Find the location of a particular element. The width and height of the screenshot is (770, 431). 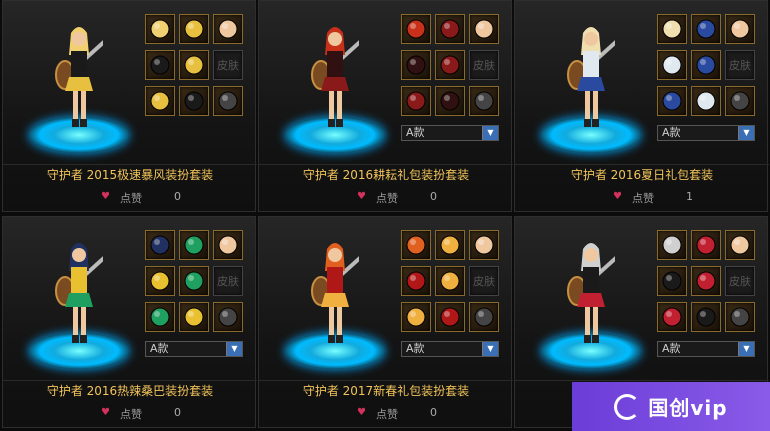

like-count: 1 is located at coordinates (689, 196).